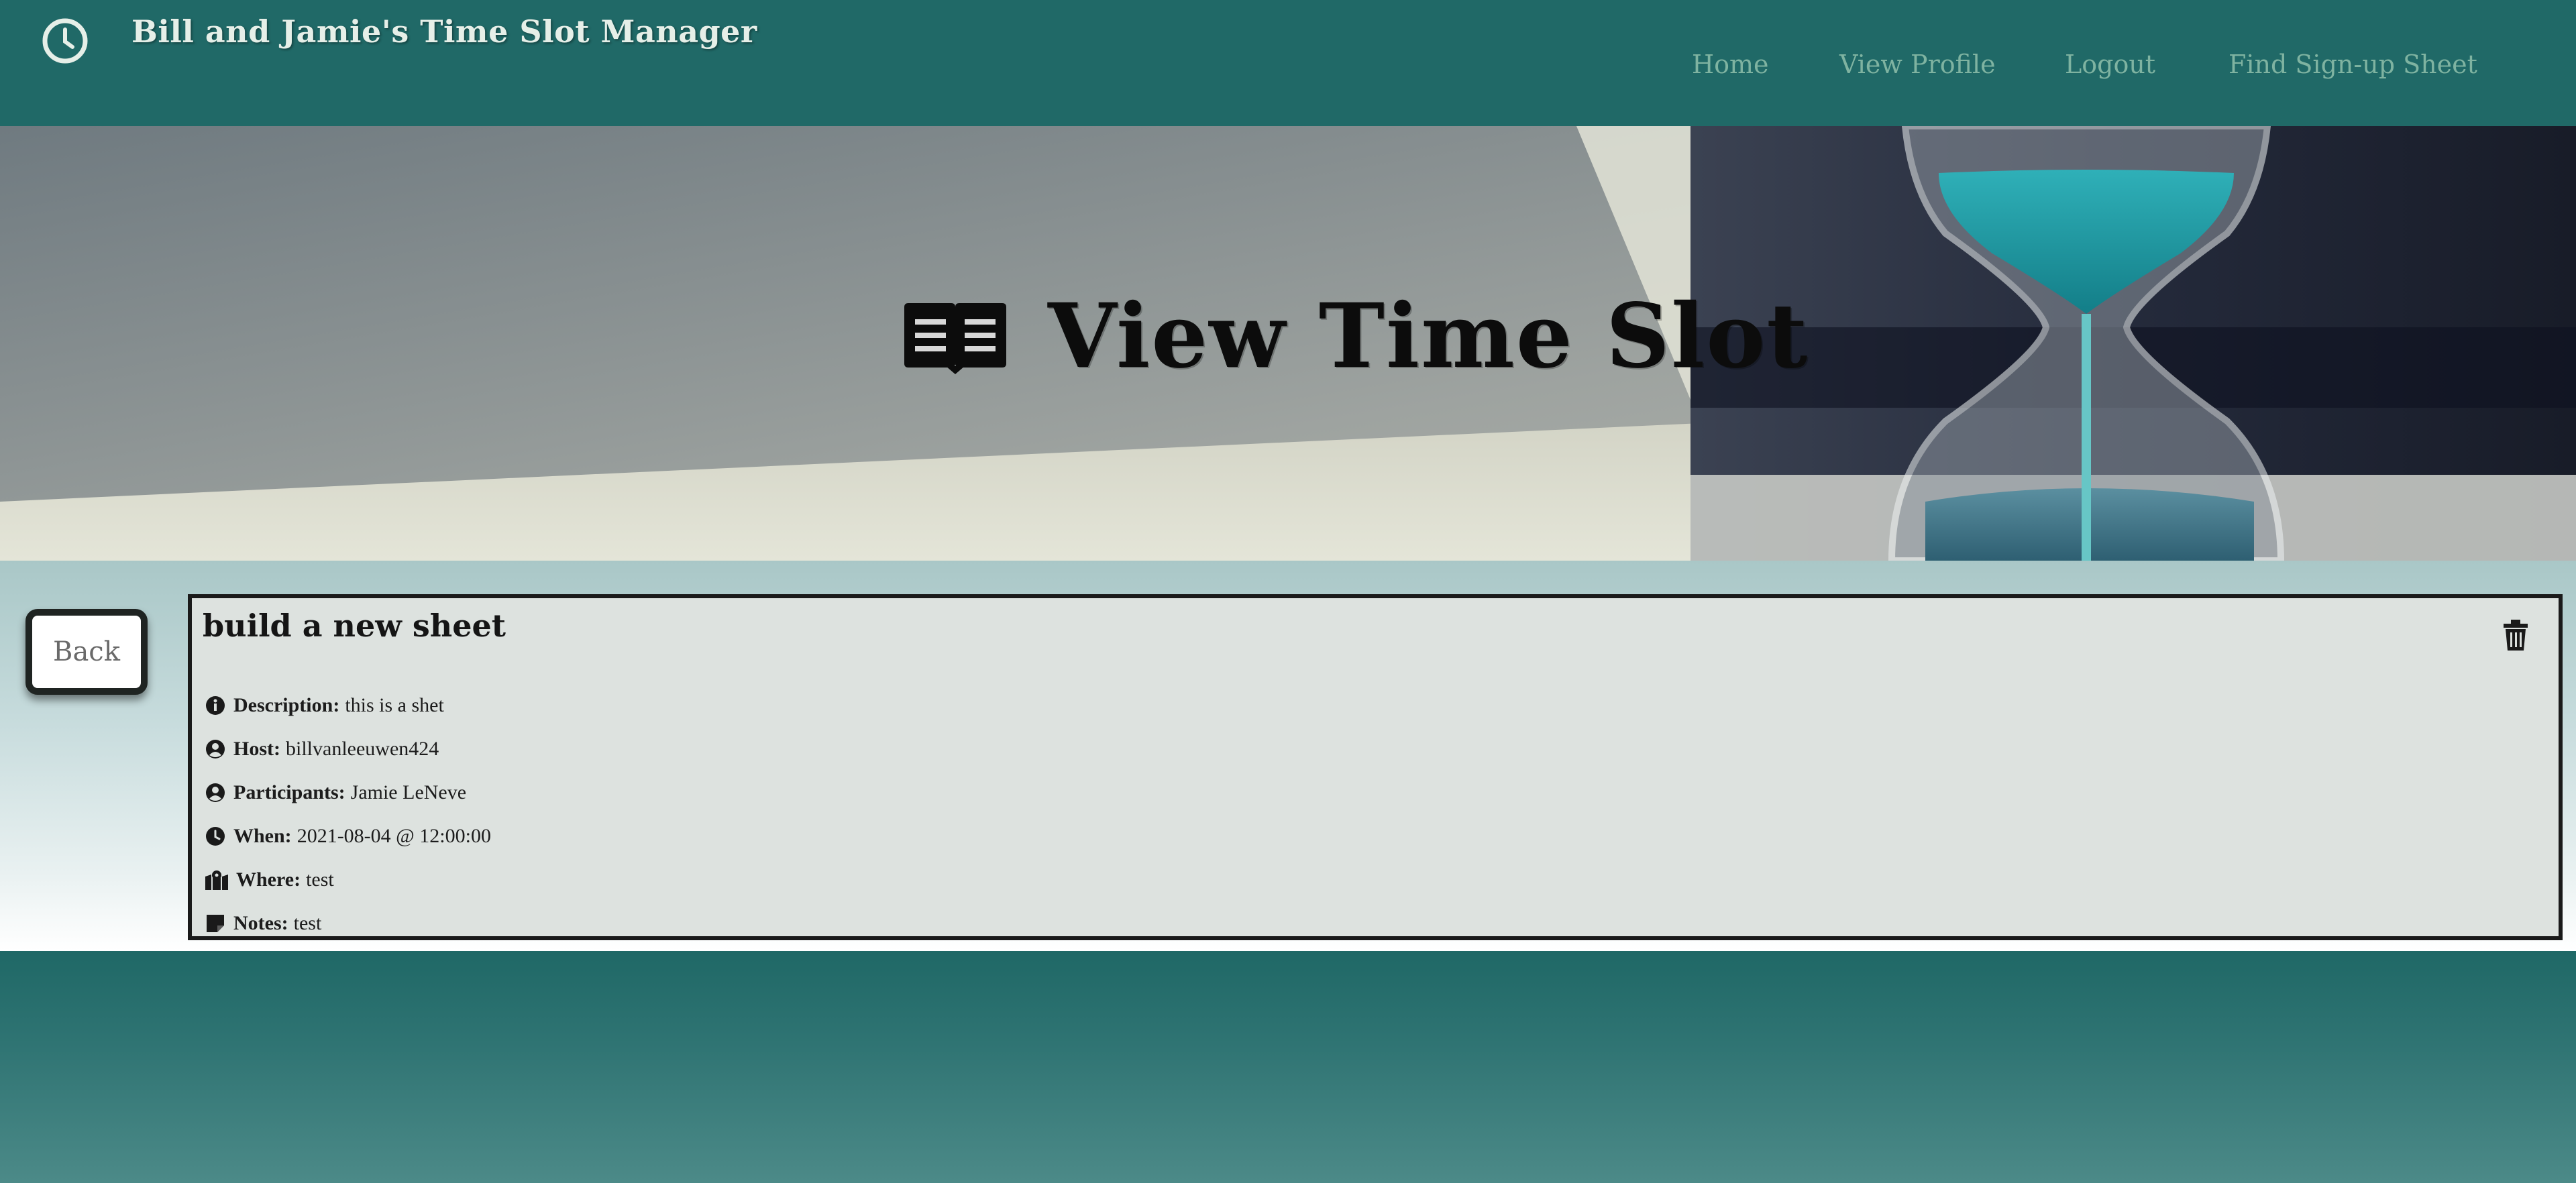 The width and height of the screenshot is (2576, 1183). What do you see at coordinates (307, 923) in the screenshot?
I see `notes-value: test` at bounding box center [307, 923].